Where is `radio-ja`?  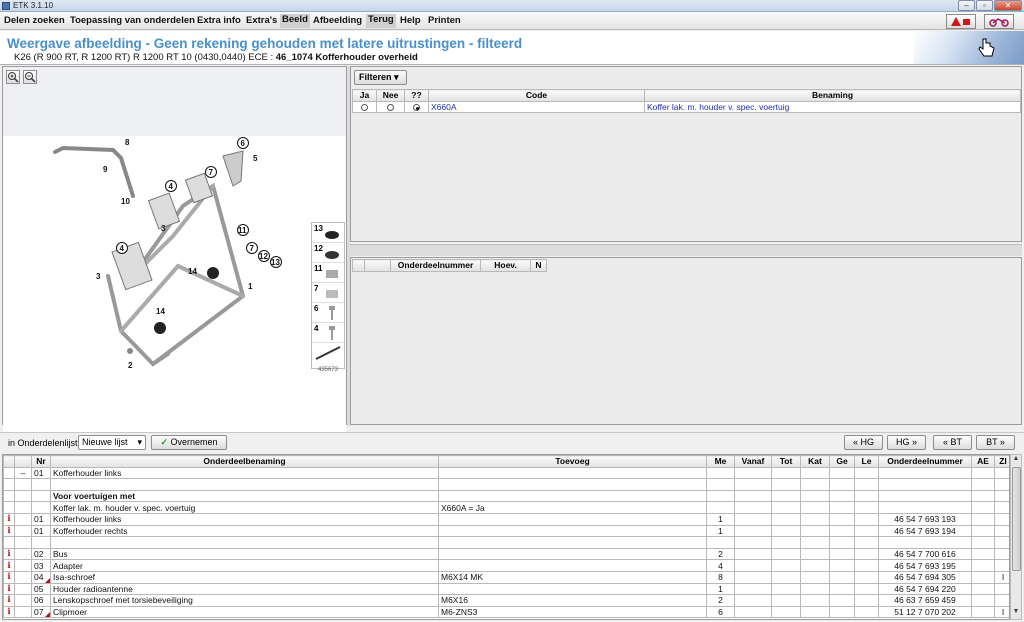
radio-ja is located at coordinates (364, 108).